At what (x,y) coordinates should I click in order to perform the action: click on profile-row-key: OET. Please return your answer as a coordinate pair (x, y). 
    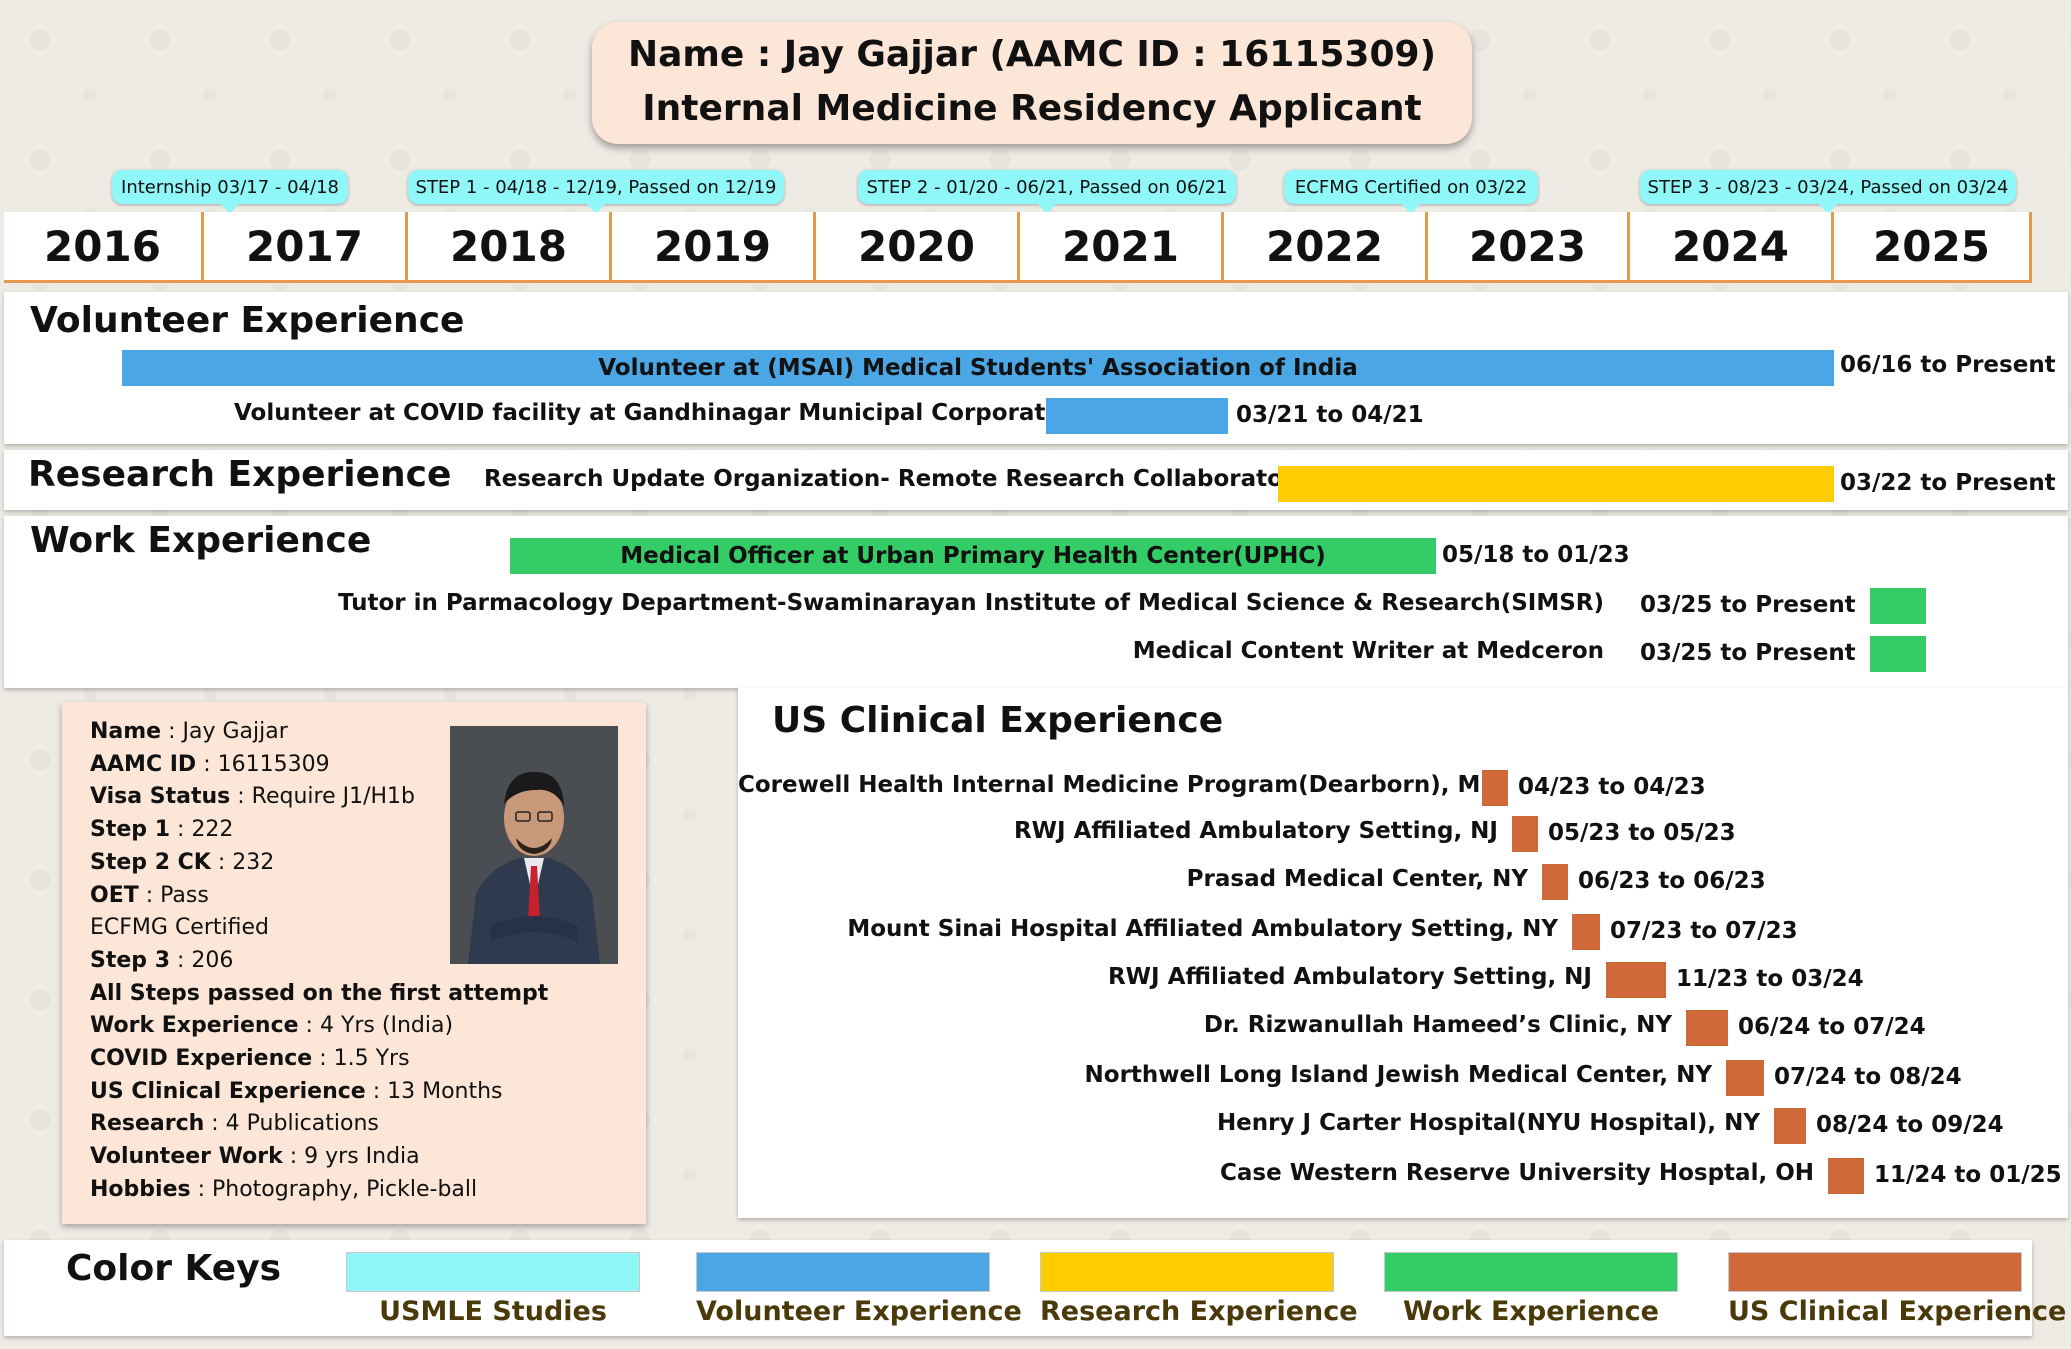
    Looking at the image, I should click on (114, 895).